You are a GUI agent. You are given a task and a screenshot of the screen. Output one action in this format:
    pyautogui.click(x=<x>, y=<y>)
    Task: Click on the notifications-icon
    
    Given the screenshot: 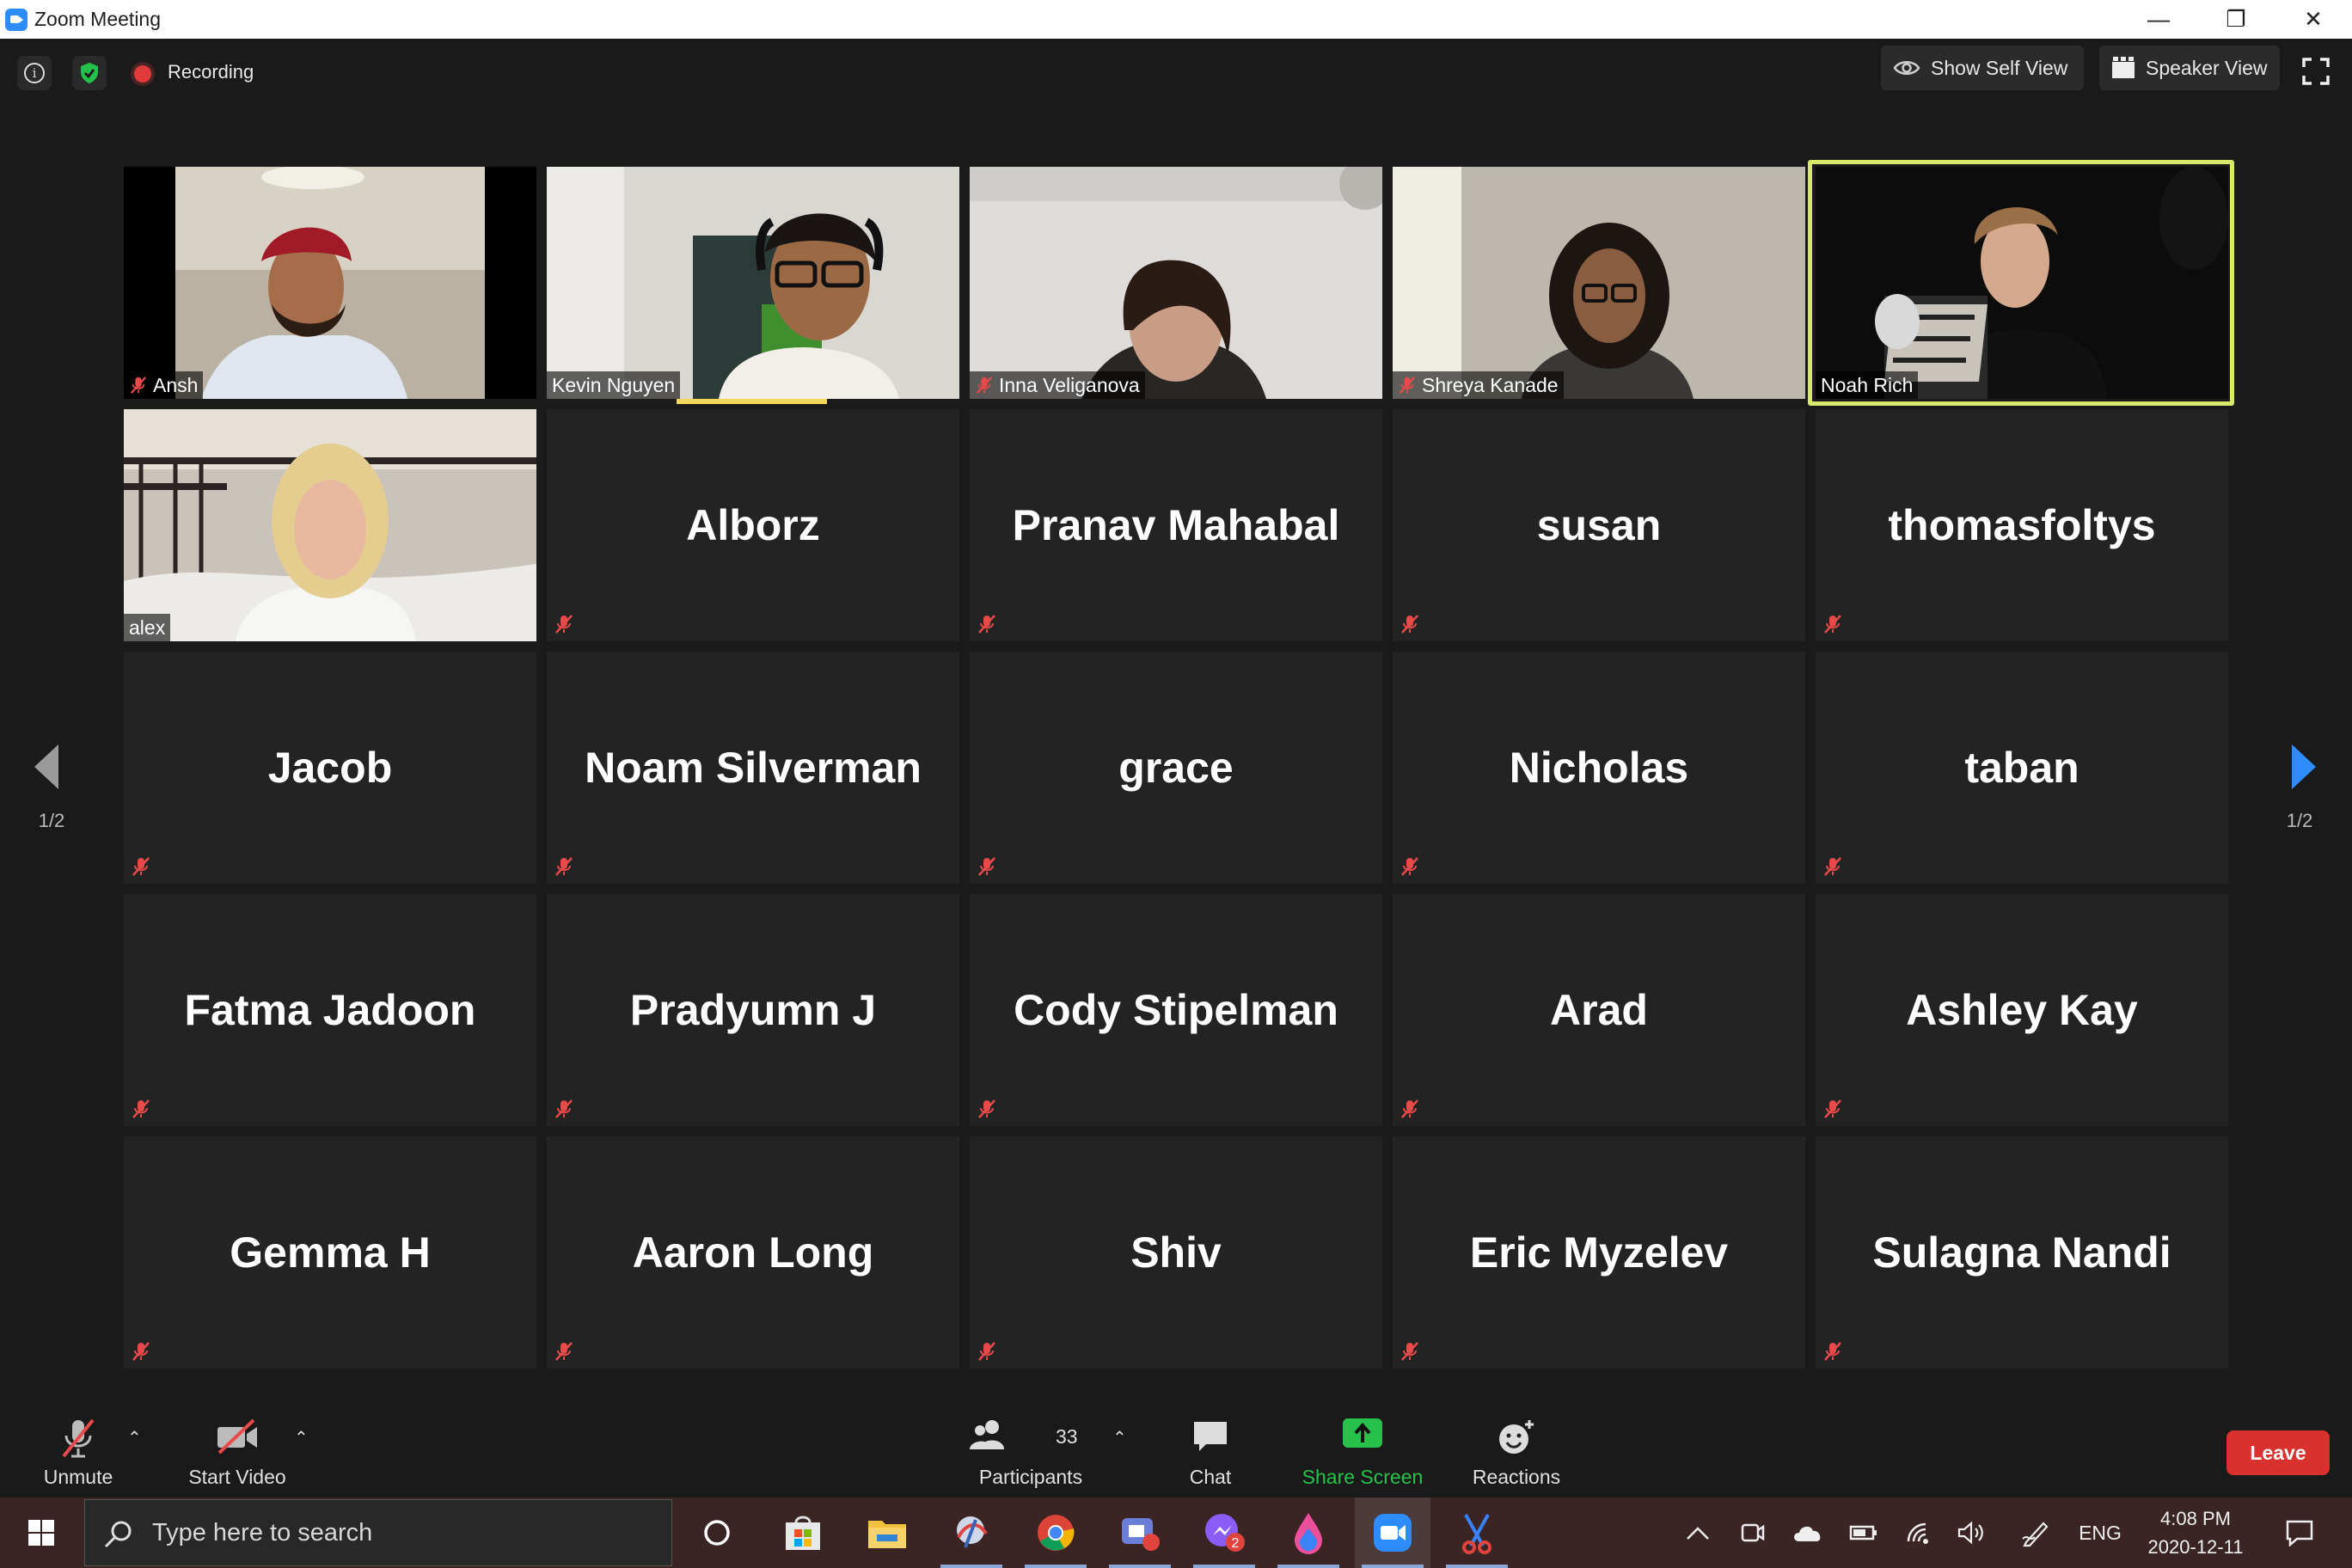 What is the action you would take?
    pyautogui.click(x=2299, y=1533)
    